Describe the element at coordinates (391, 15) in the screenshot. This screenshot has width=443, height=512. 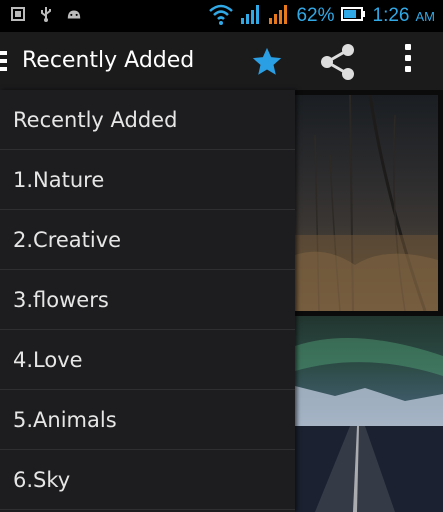
I see `clock-time: 1:26` at that location.